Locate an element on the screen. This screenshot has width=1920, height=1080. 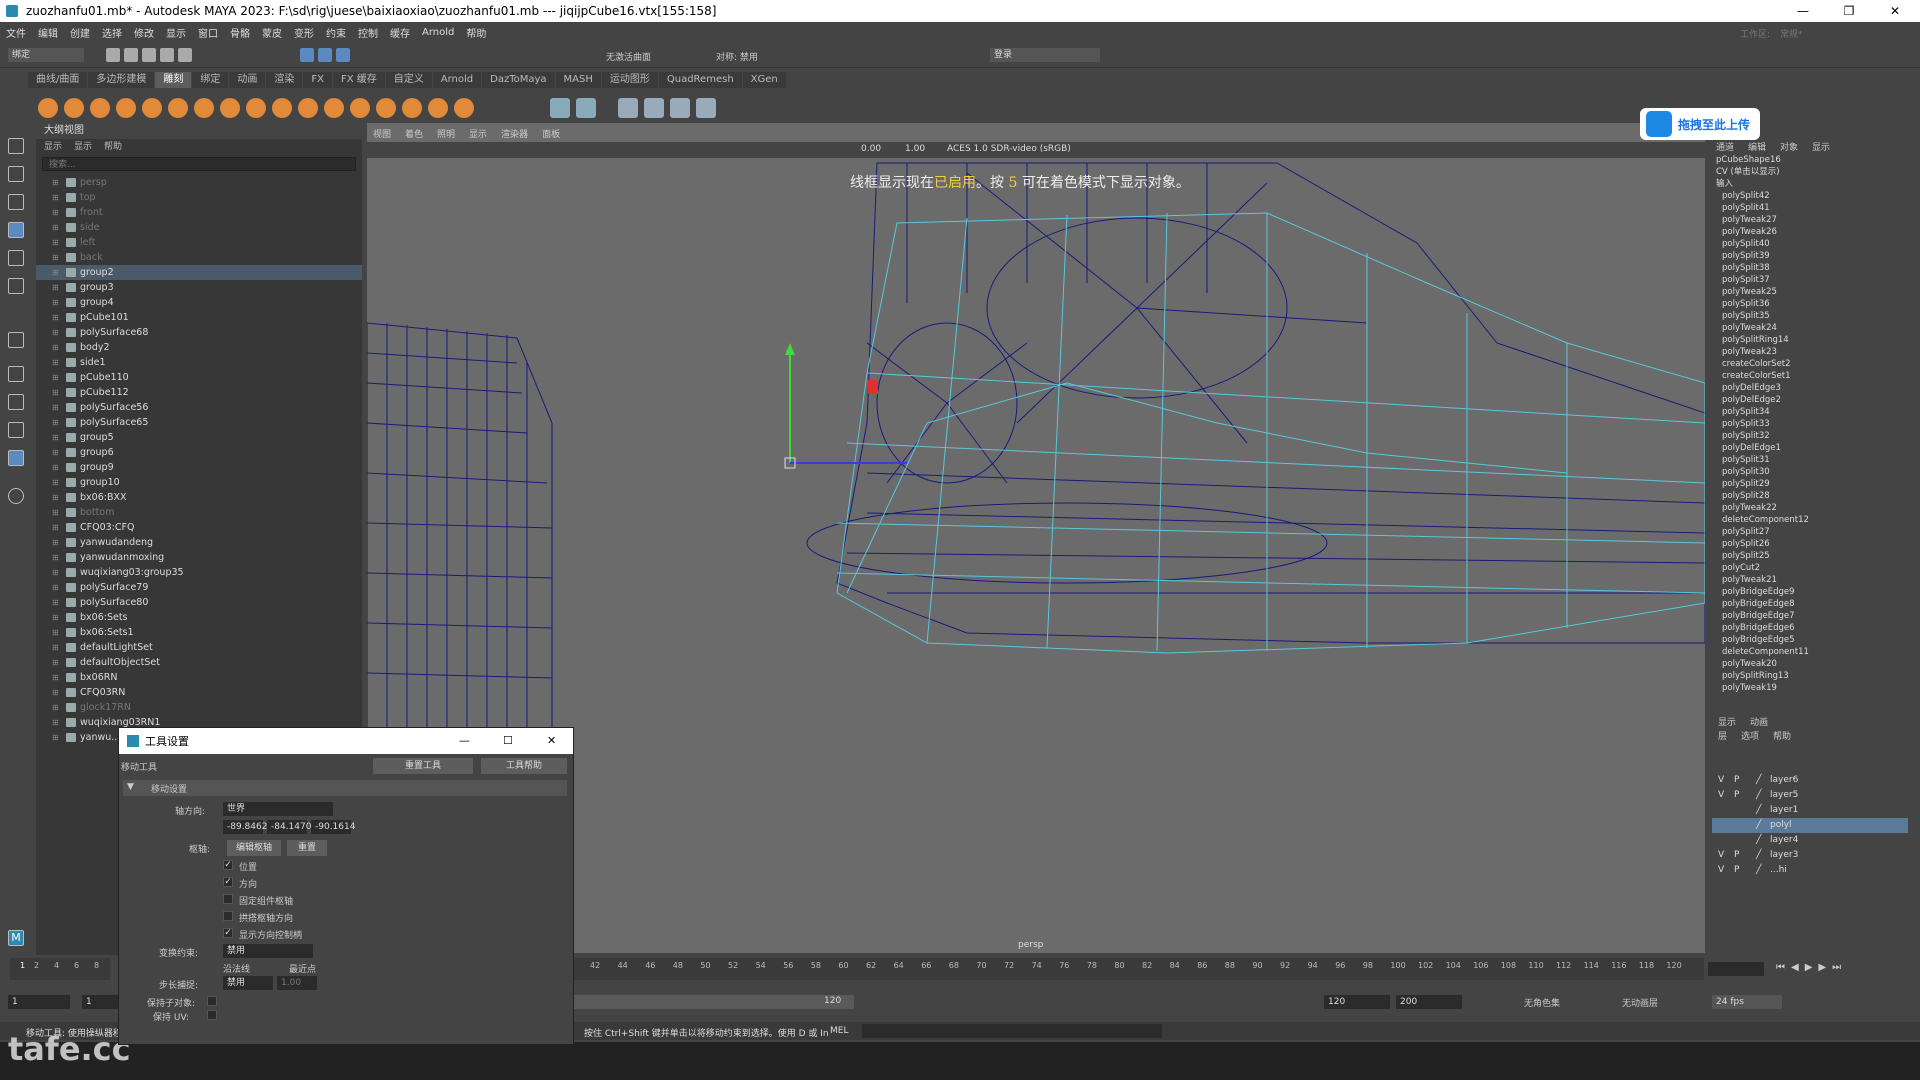
axis-z-field: -90.1614 is located at coordinates (333, 827).